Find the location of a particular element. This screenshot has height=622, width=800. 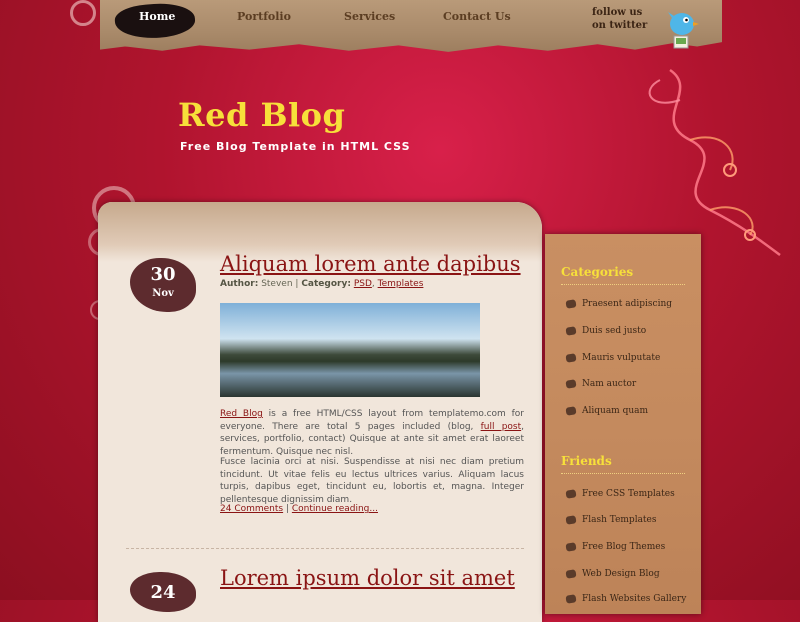

categories-heading: Categories is located at coordinates (597, 272).